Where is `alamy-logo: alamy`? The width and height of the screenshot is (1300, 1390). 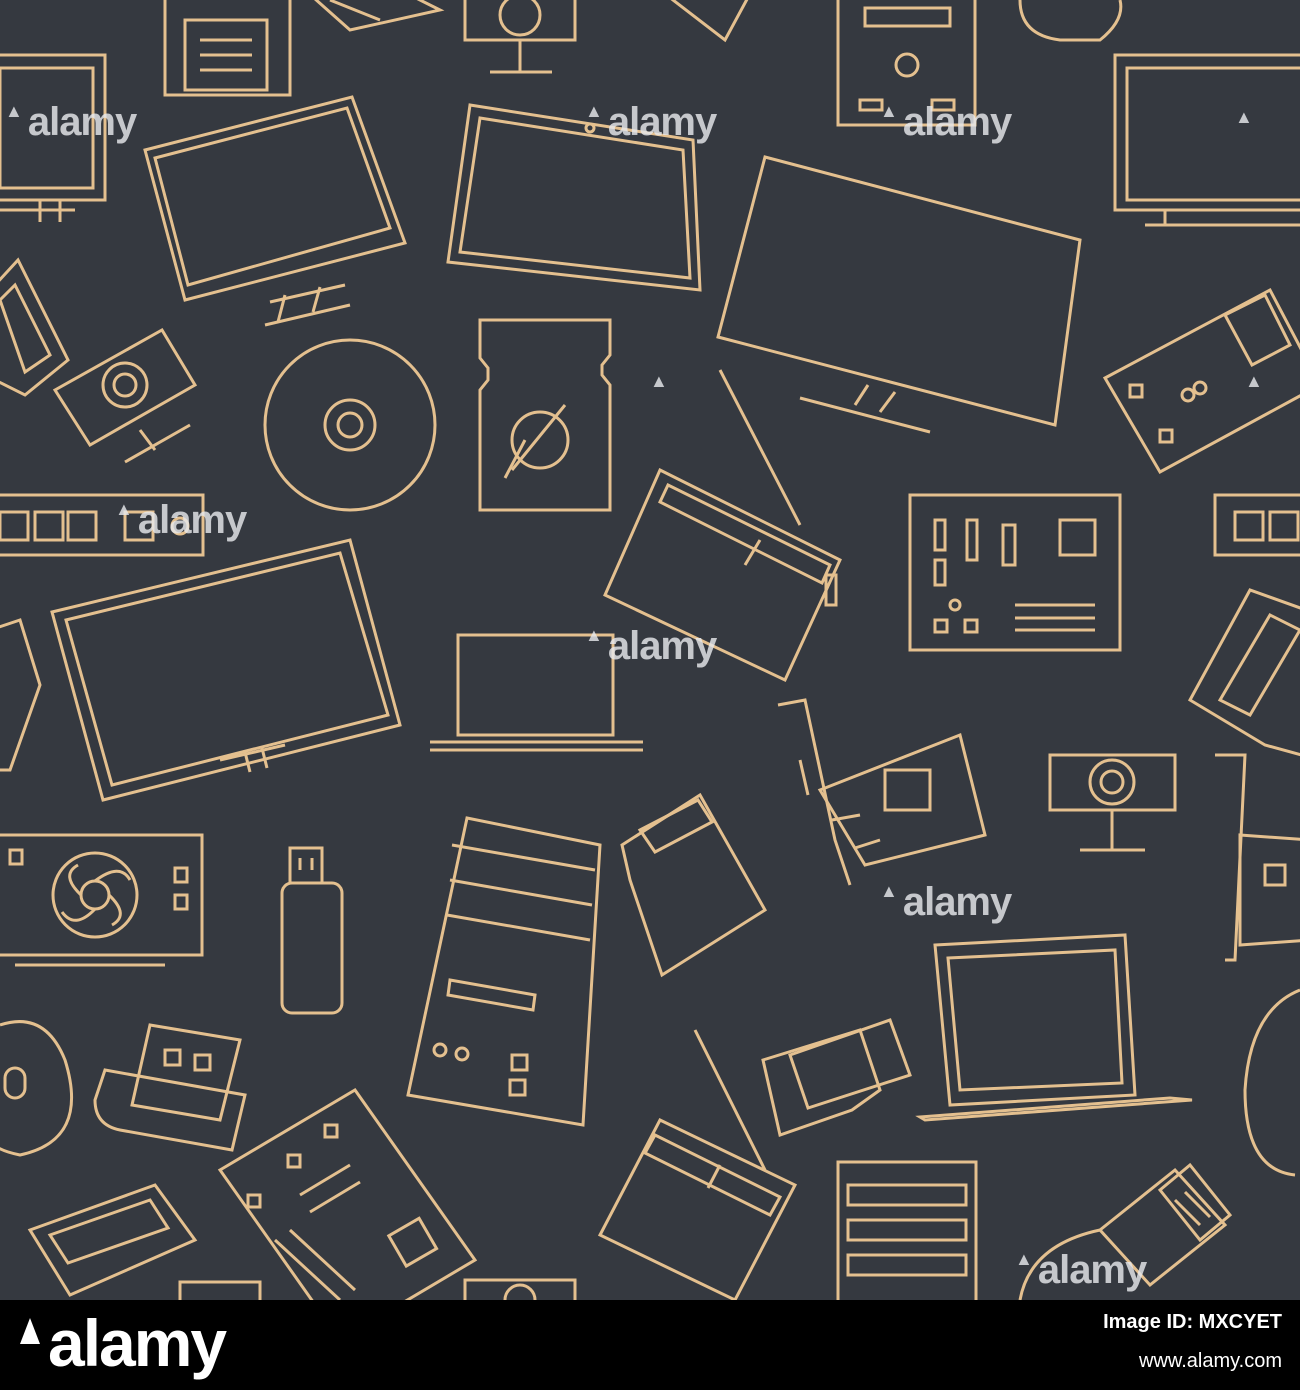
alamy-logo: alamy is located at coordinates (123, 1343).